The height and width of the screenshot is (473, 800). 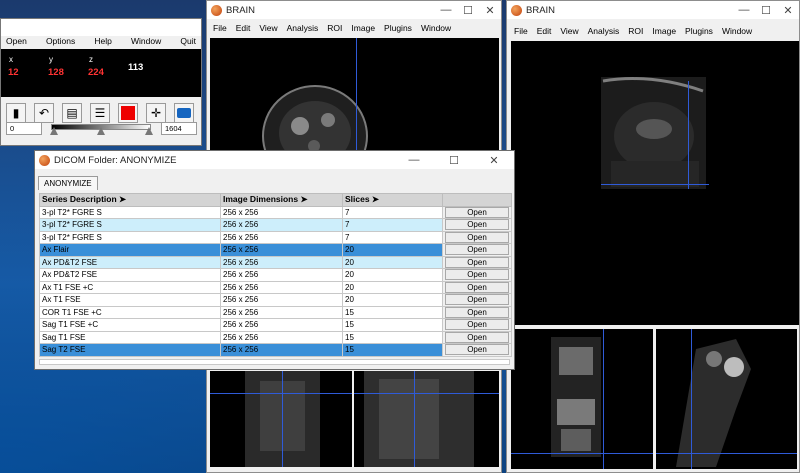 What do you see at coordinates (56, 72) in the screenshot?
I see `y-value: 128` at bounding box center [56, 72].